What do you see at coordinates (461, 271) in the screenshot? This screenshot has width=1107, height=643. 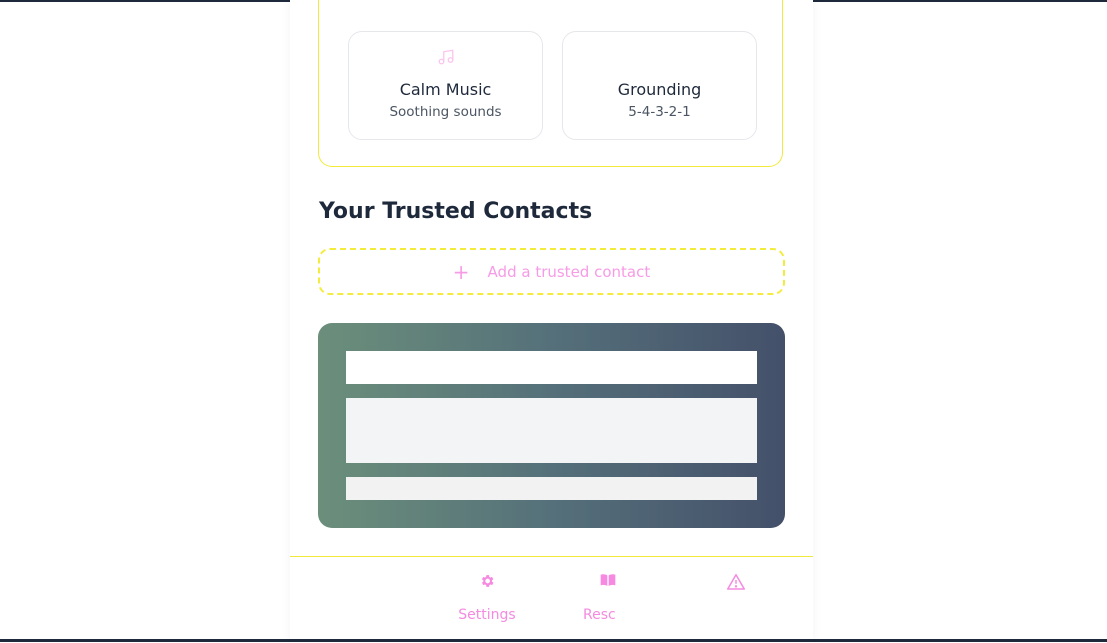 I see `plus-icon: +` at bounding box center [461, 271].